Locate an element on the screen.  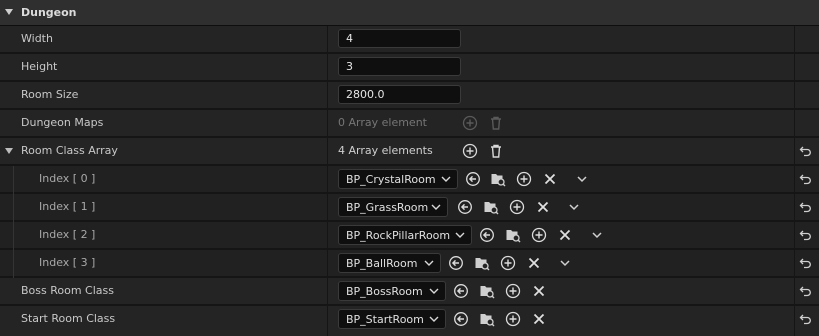
array-element-row: Index [ 0 ] BP_CrystalRoom is located at coordinates (409, 180).